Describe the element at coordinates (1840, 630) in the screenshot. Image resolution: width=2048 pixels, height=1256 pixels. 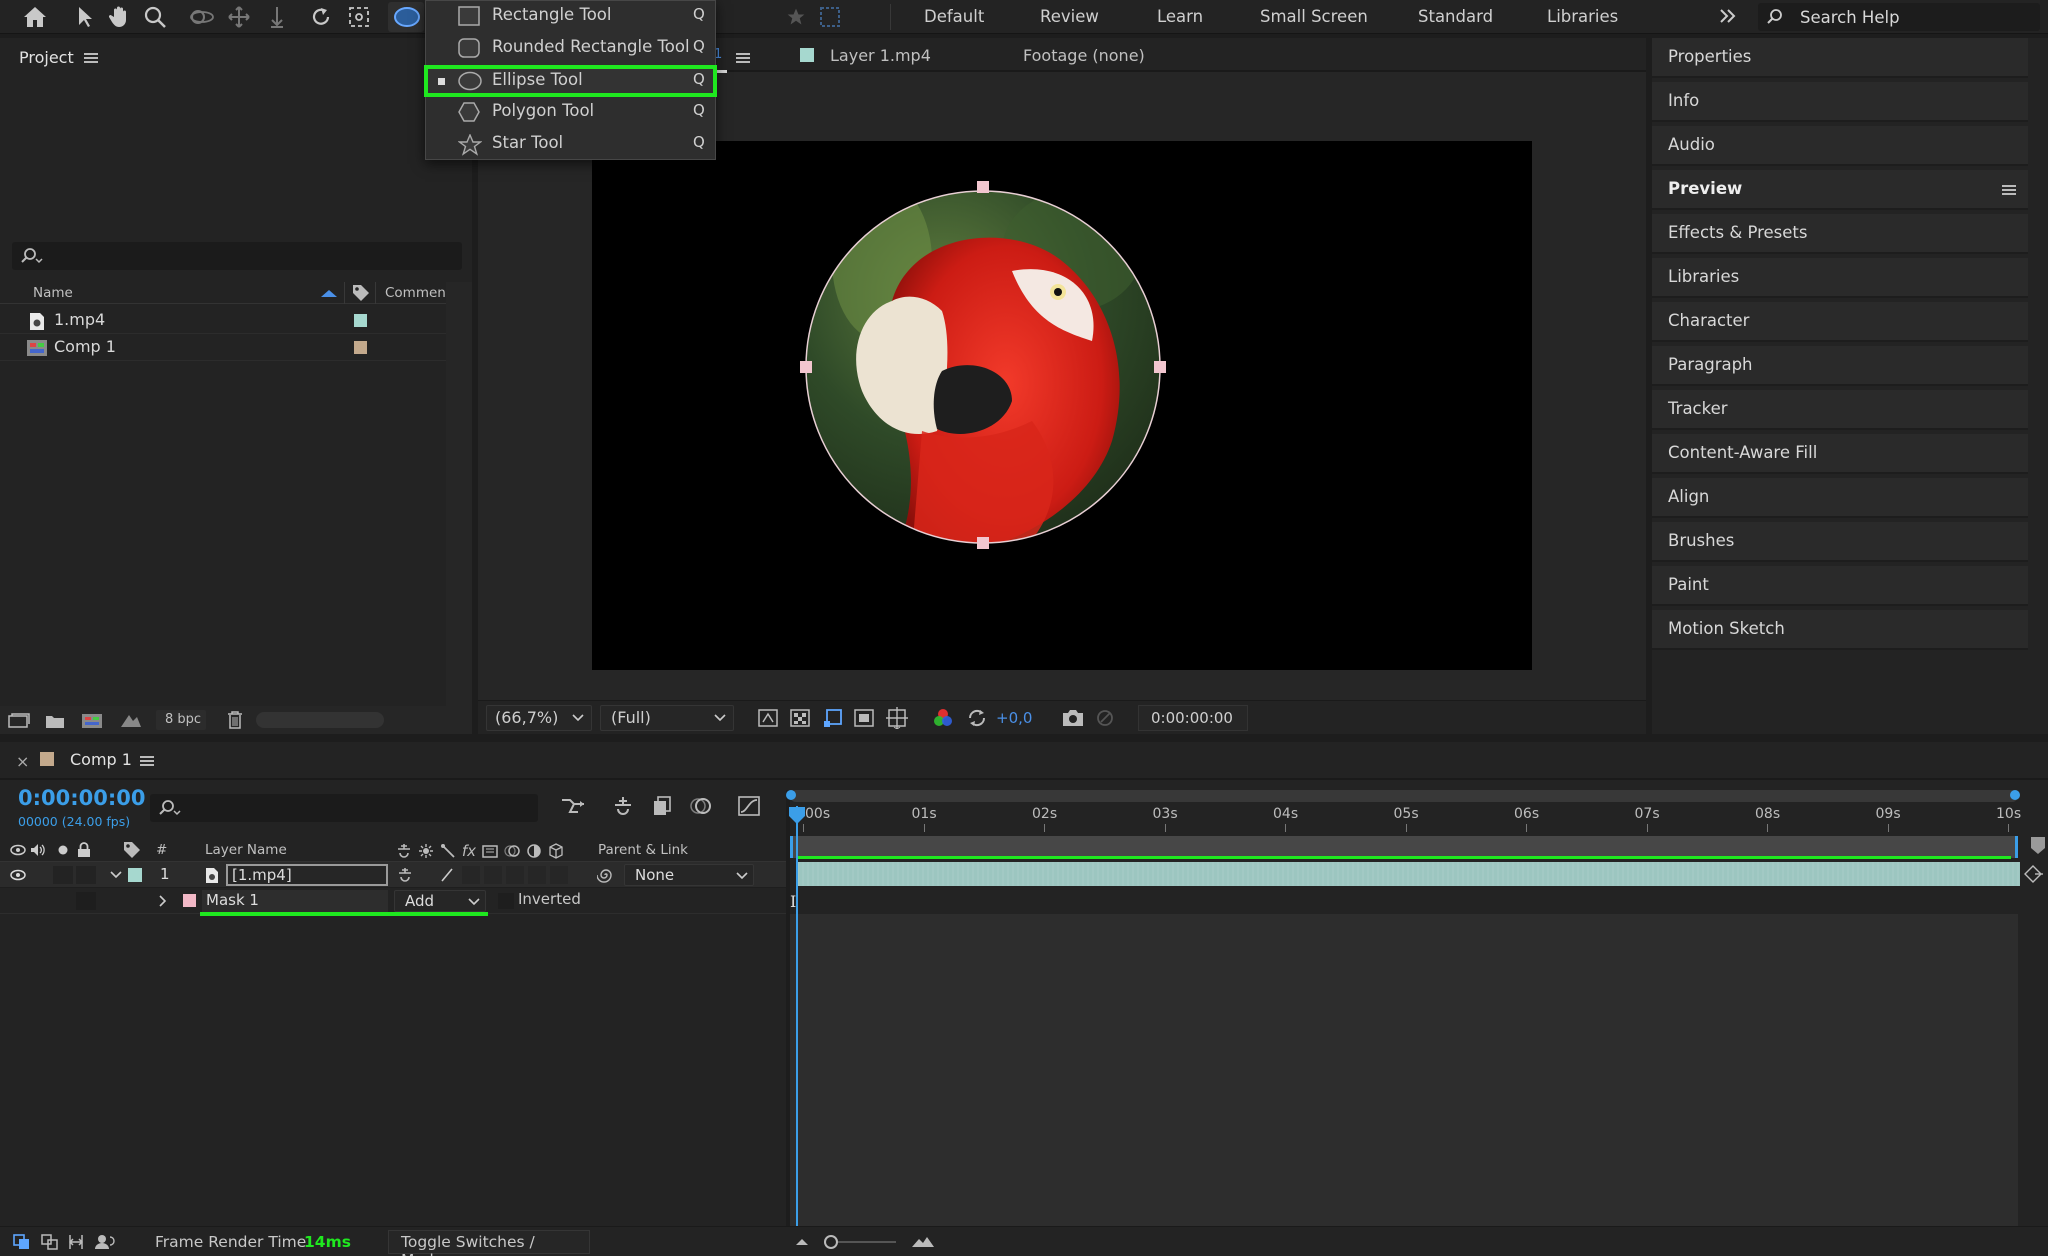
I see `panel-tab-motion-sketch: Motion Sketch` at that location.